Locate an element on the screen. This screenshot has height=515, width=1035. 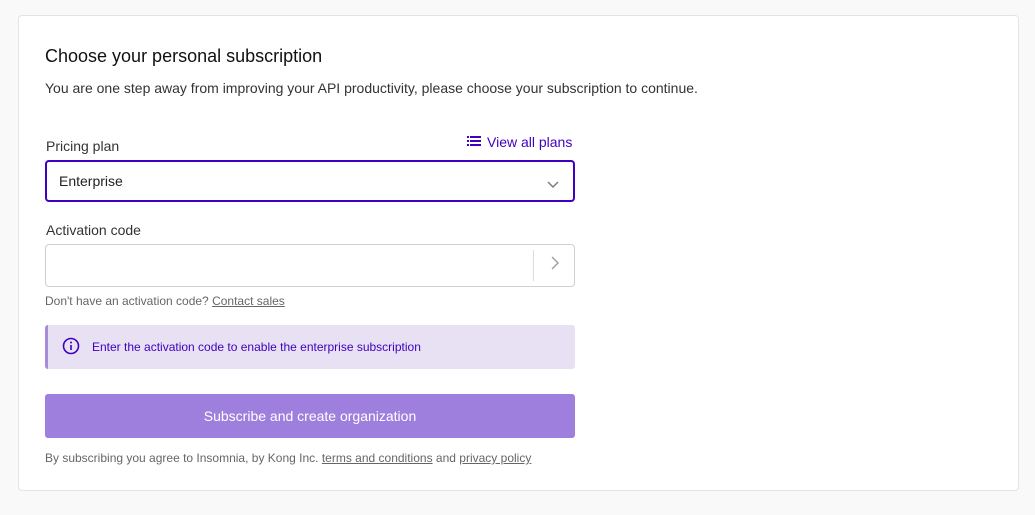
contact-sales-link: Contact sales is located at coordinates (248, 301).